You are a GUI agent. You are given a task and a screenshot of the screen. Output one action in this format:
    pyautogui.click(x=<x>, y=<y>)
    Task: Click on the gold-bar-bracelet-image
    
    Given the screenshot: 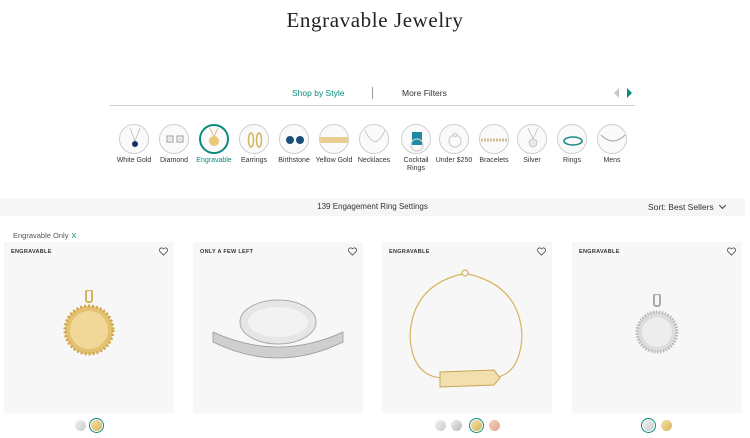 What is the action you would take?
    pyautogui.click(x=466, y=328)
    